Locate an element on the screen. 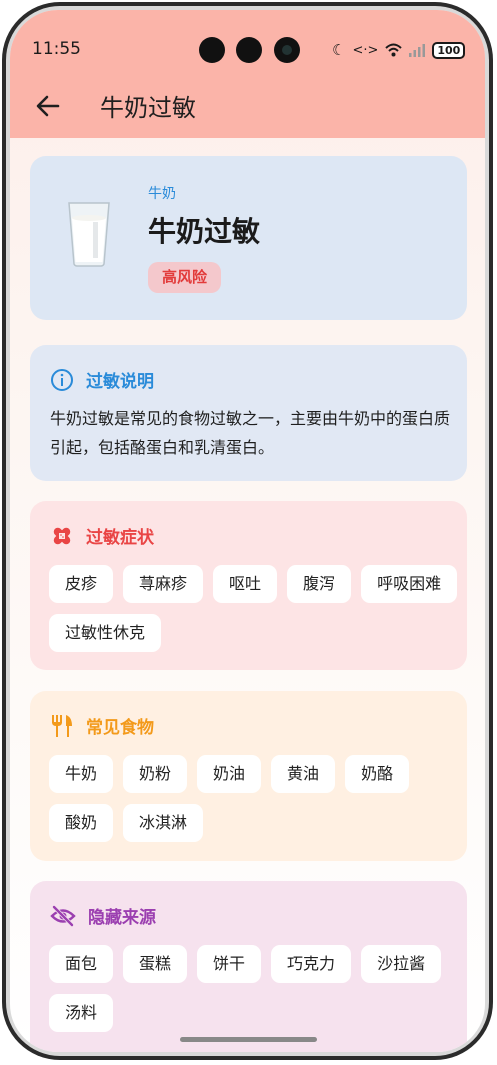 The height and width of the screenshot is (1065, 497). hidden-sources-title: 隐藏来源 is located at coordinates (122, 918).